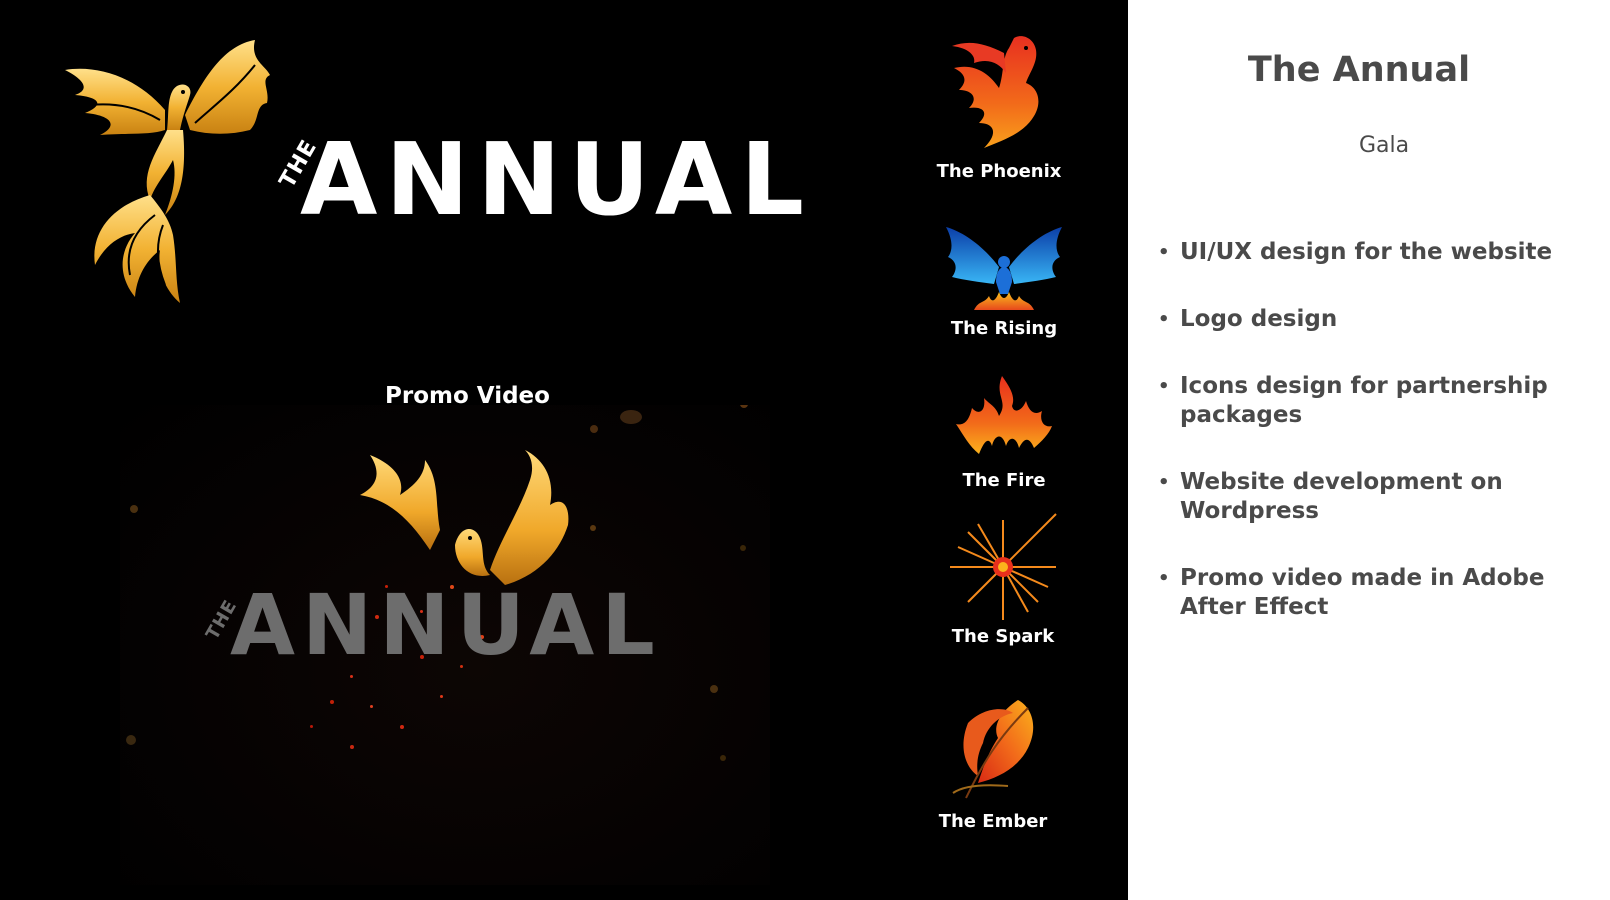 The image size is (1610, 900). What do you see at coordinates (1004, 480) in the screenshot?
I see `package-label: The Fire` at bounding box center [1004, 480].